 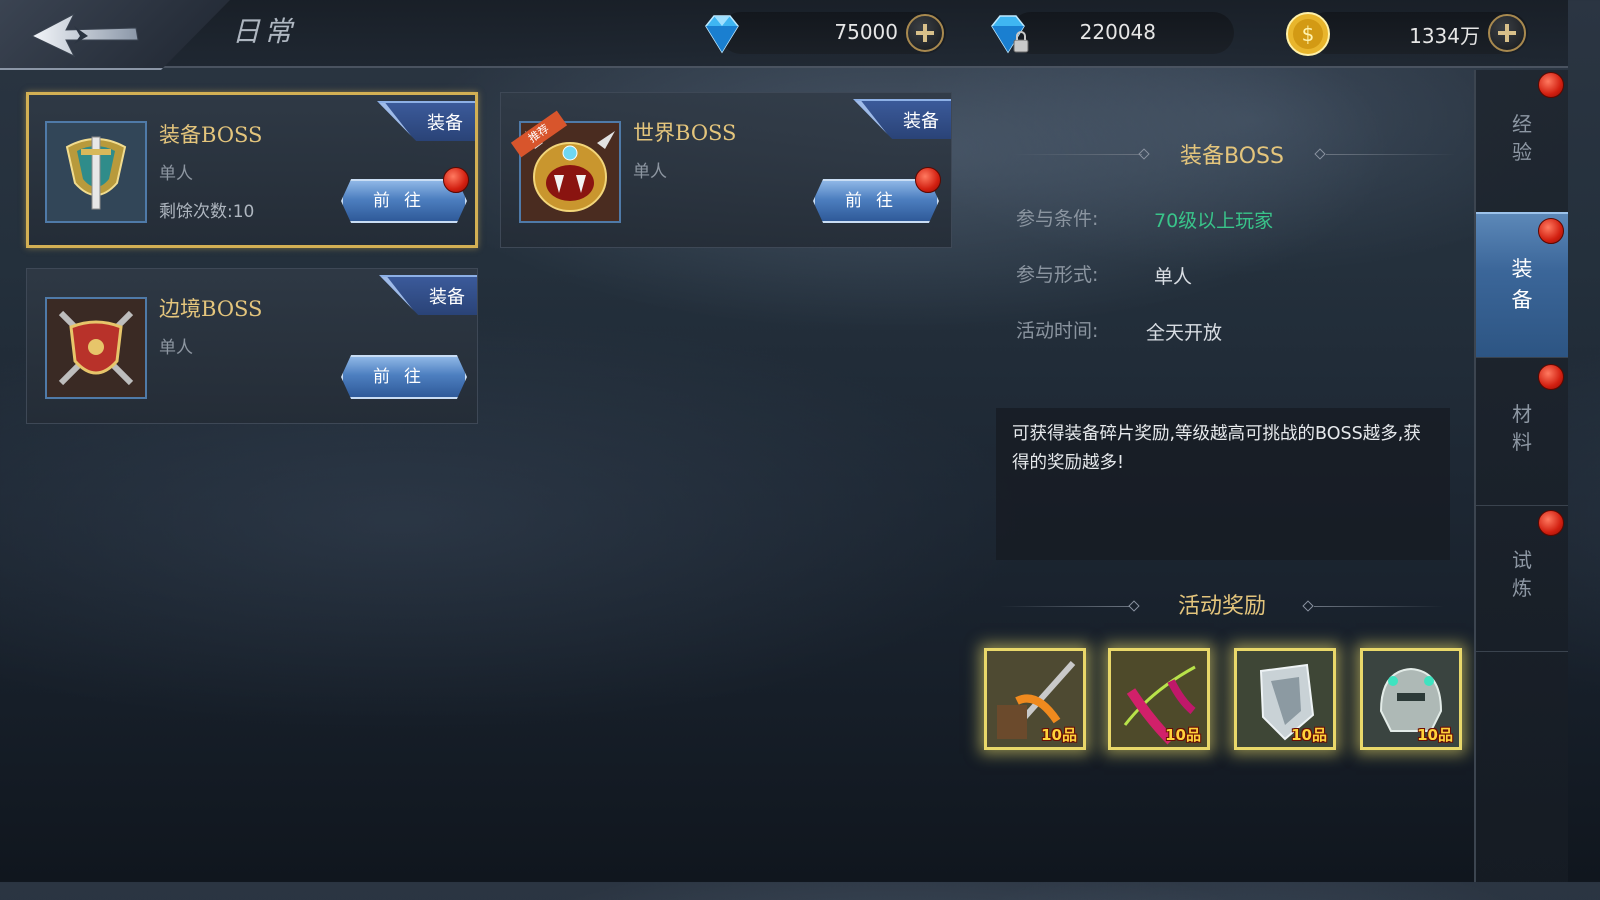 I want to click on card-remaining-count: 剩馀次数:10, so click(x=207, y=212).